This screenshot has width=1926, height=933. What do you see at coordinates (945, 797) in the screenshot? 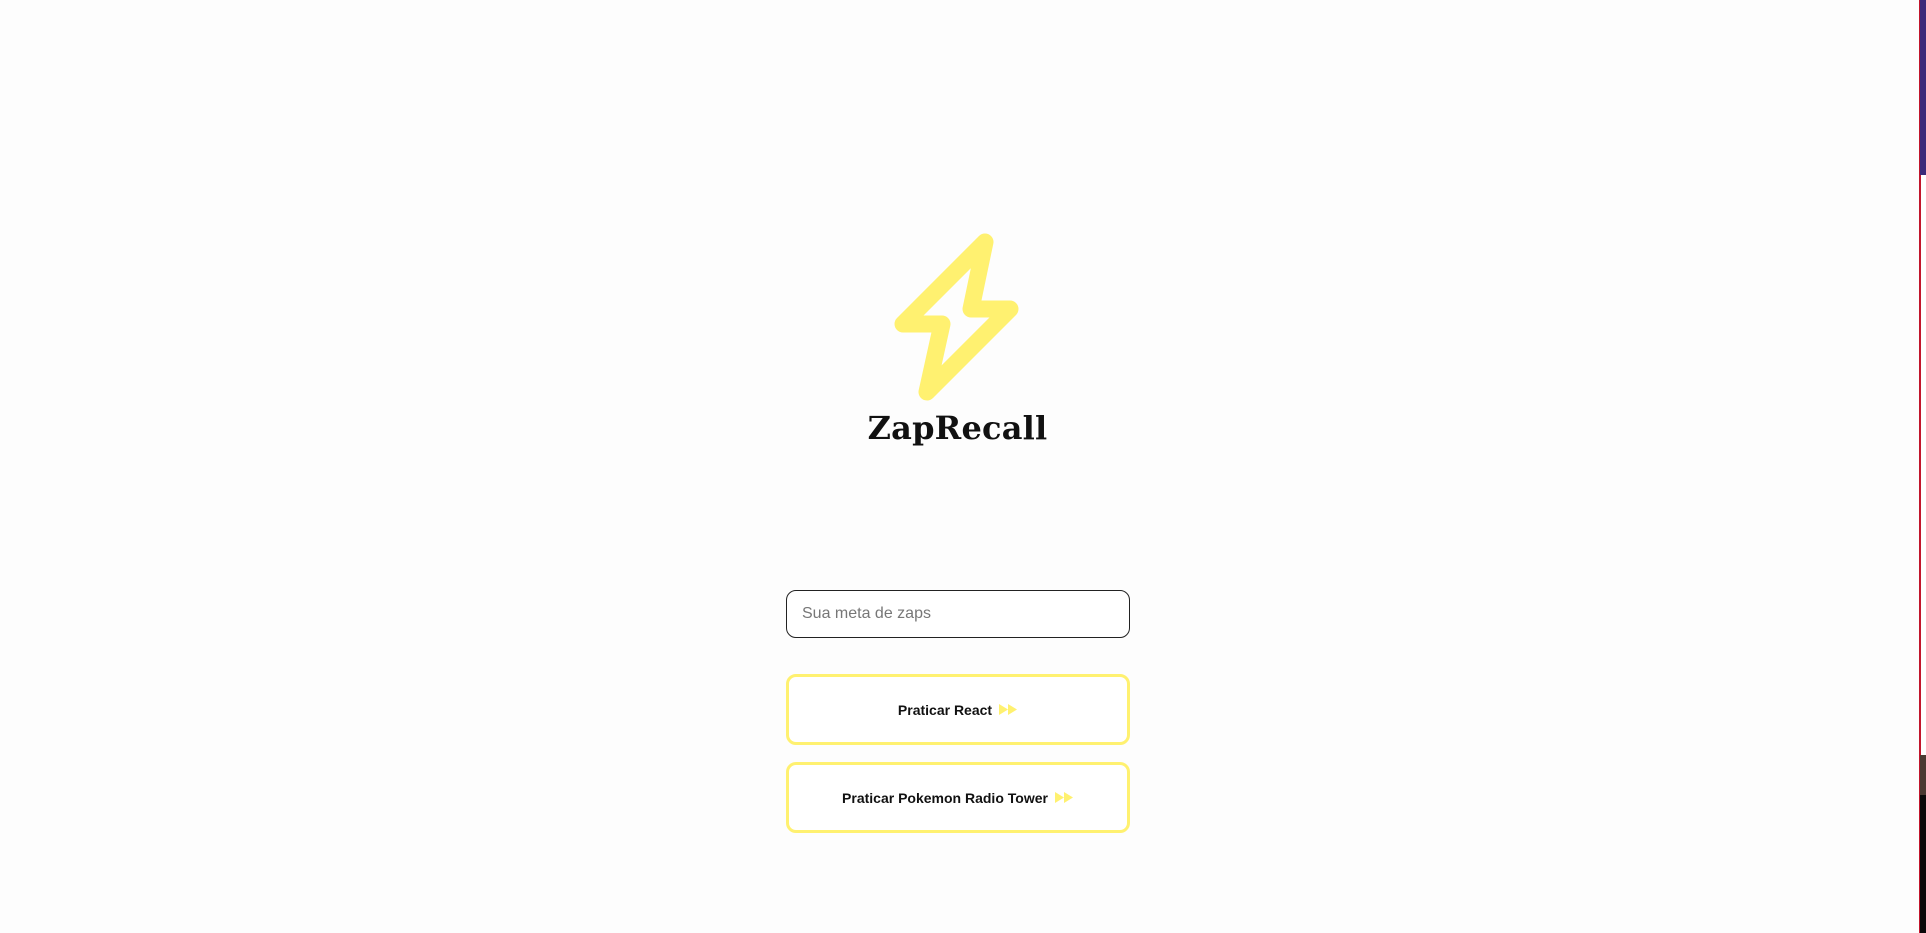
I see `deck-label: Praticar Pokemon Radio Tower` at bounding box center [945, 797].